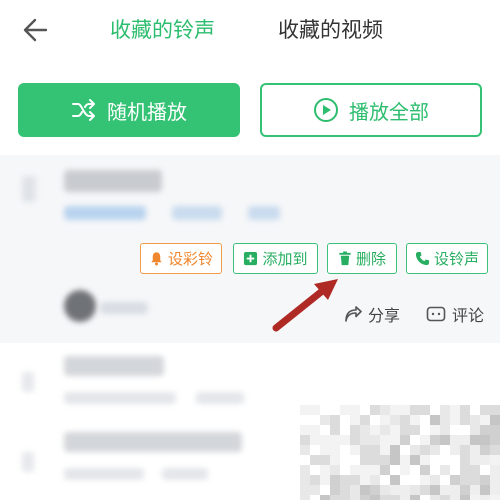 This screenshot has height=500, width=500. What do you see at coordinates (124, 308) in the screenshot?
I see `uploader-name-blurred` at bounding box center [124, 308].